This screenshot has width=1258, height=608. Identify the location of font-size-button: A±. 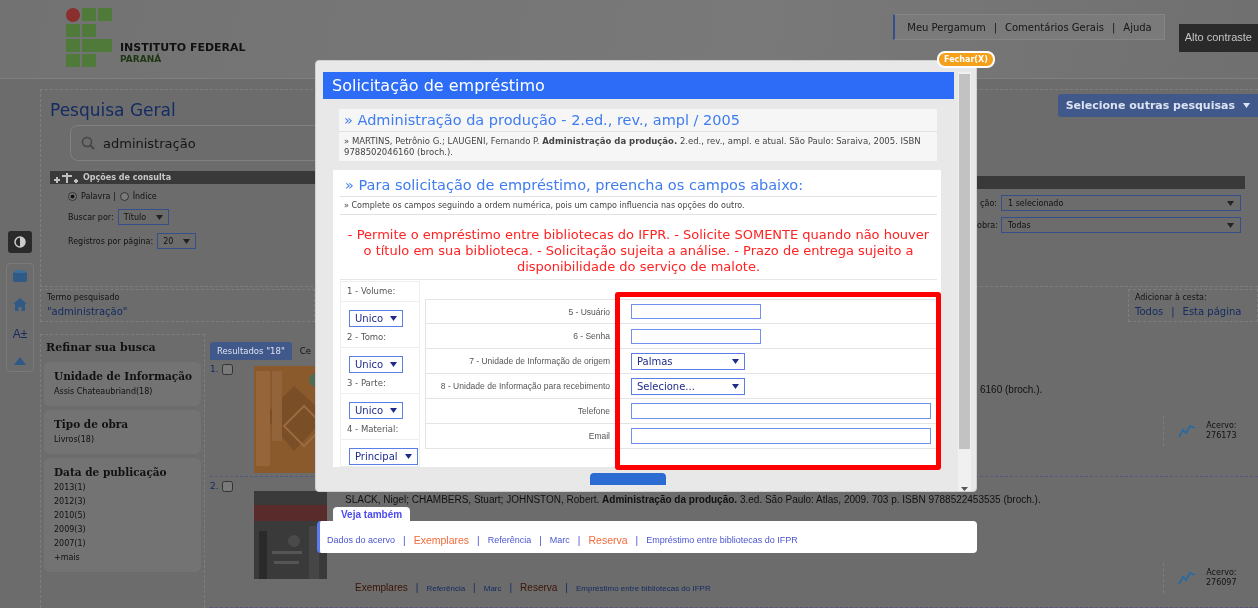
(20, 334).